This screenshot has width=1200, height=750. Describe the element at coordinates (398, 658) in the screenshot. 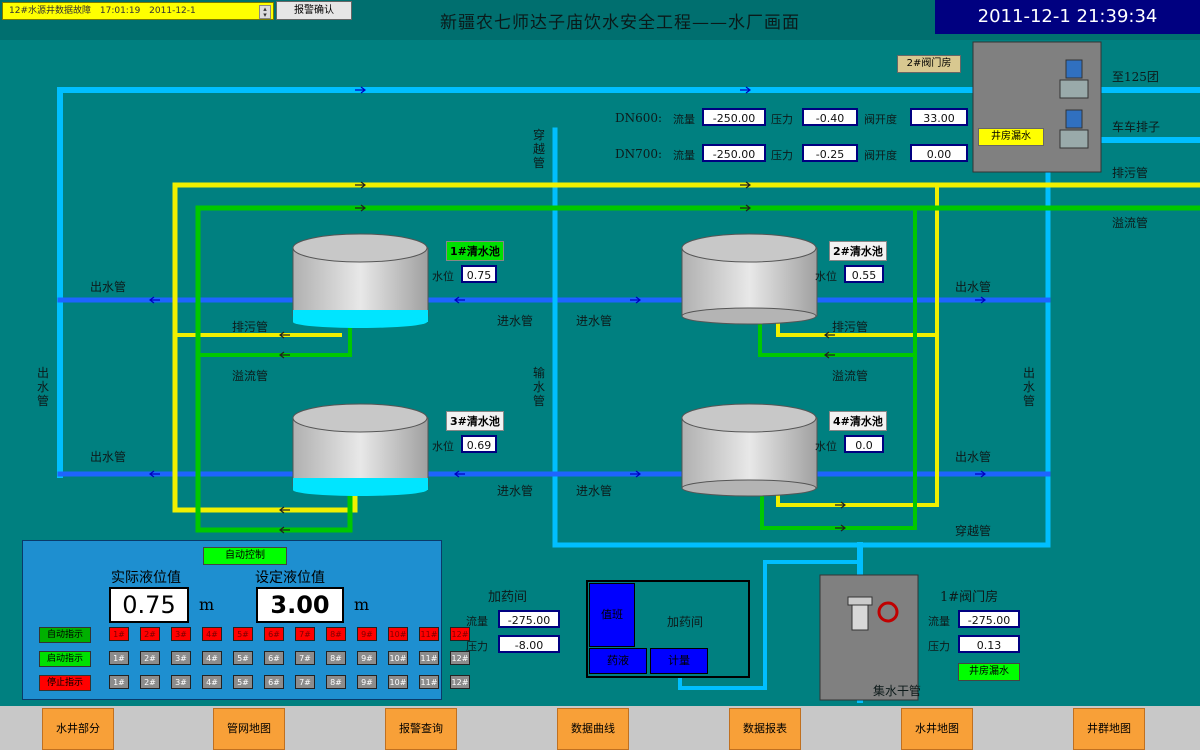

I see `well-10-start-indicator: 10#` at that location.